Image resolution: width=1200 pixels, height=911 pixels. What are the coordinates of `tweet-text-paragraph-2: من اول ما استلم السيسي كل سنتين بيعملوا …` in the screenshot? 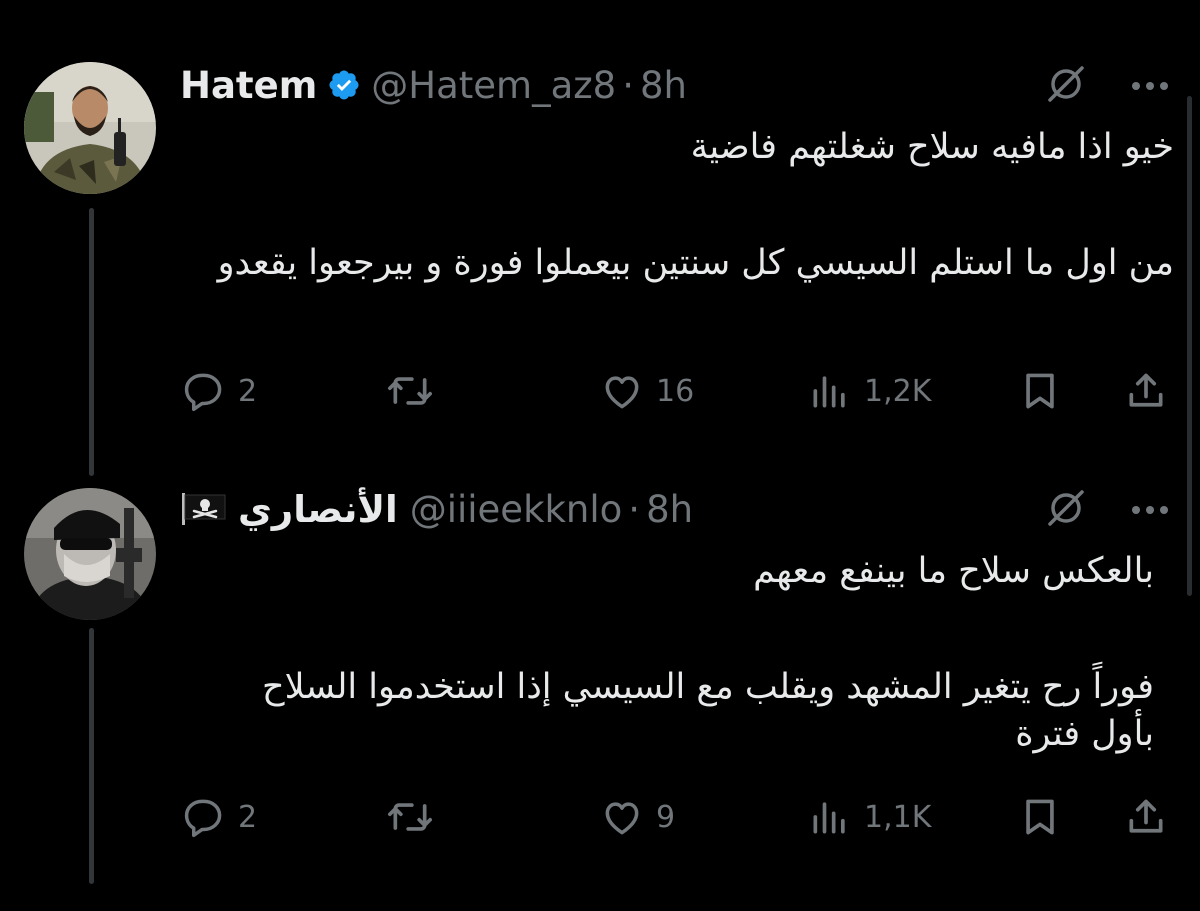 It's located at (695, 263).